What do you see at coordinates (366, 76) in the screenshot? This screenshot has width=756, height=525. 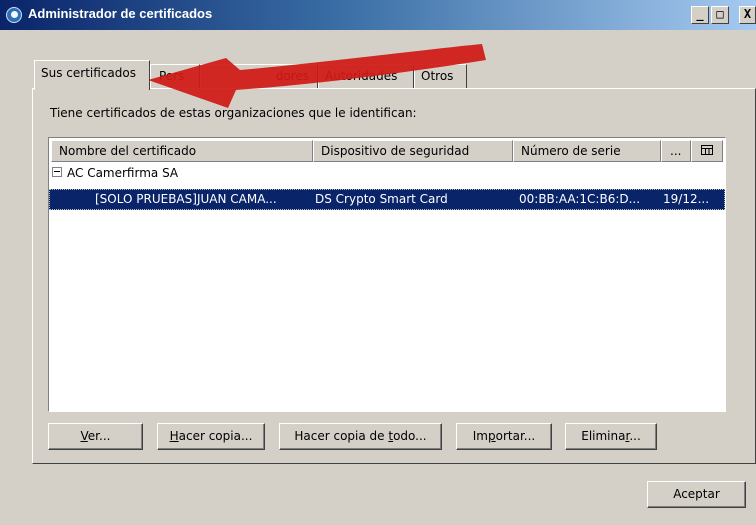 I see `tab-autoridades: Autoridades` at bounding box center [366, 76].